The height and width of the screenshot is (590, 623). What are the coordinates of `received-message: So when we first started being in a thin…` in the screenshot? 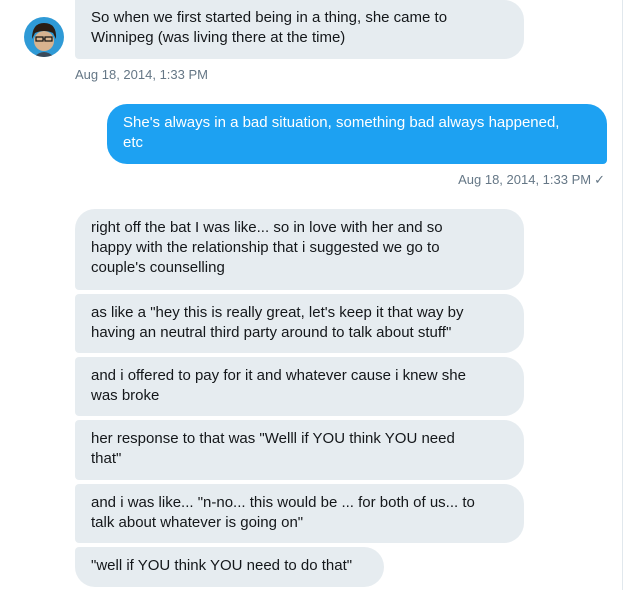 It's located at (299, 29).